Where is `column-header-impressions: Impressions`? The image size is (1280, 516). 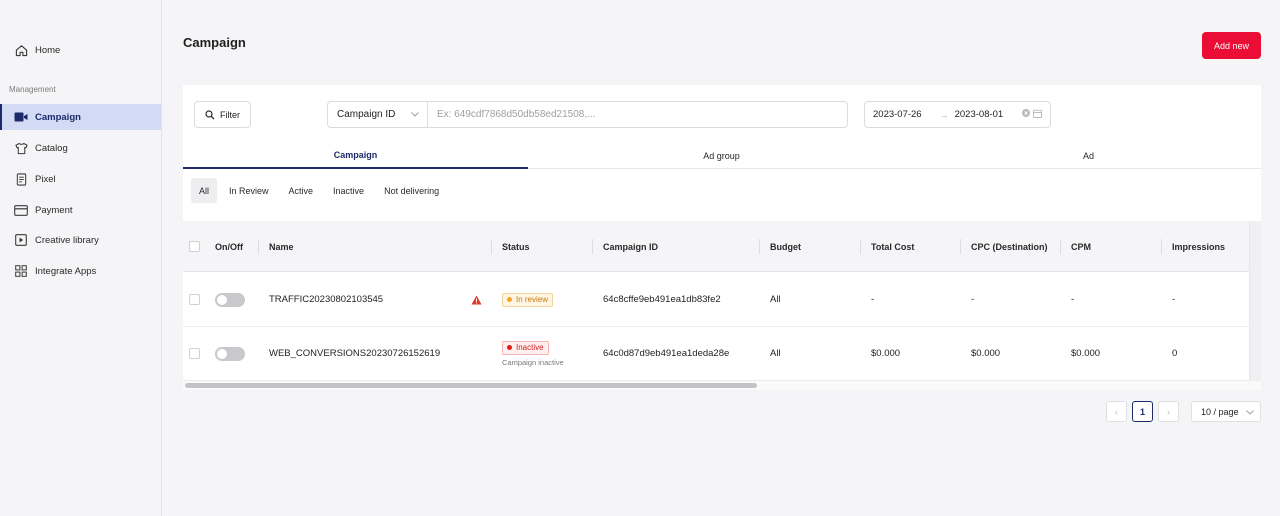 column-header-impressions: Impressions is located at coordinates (1193, 246).